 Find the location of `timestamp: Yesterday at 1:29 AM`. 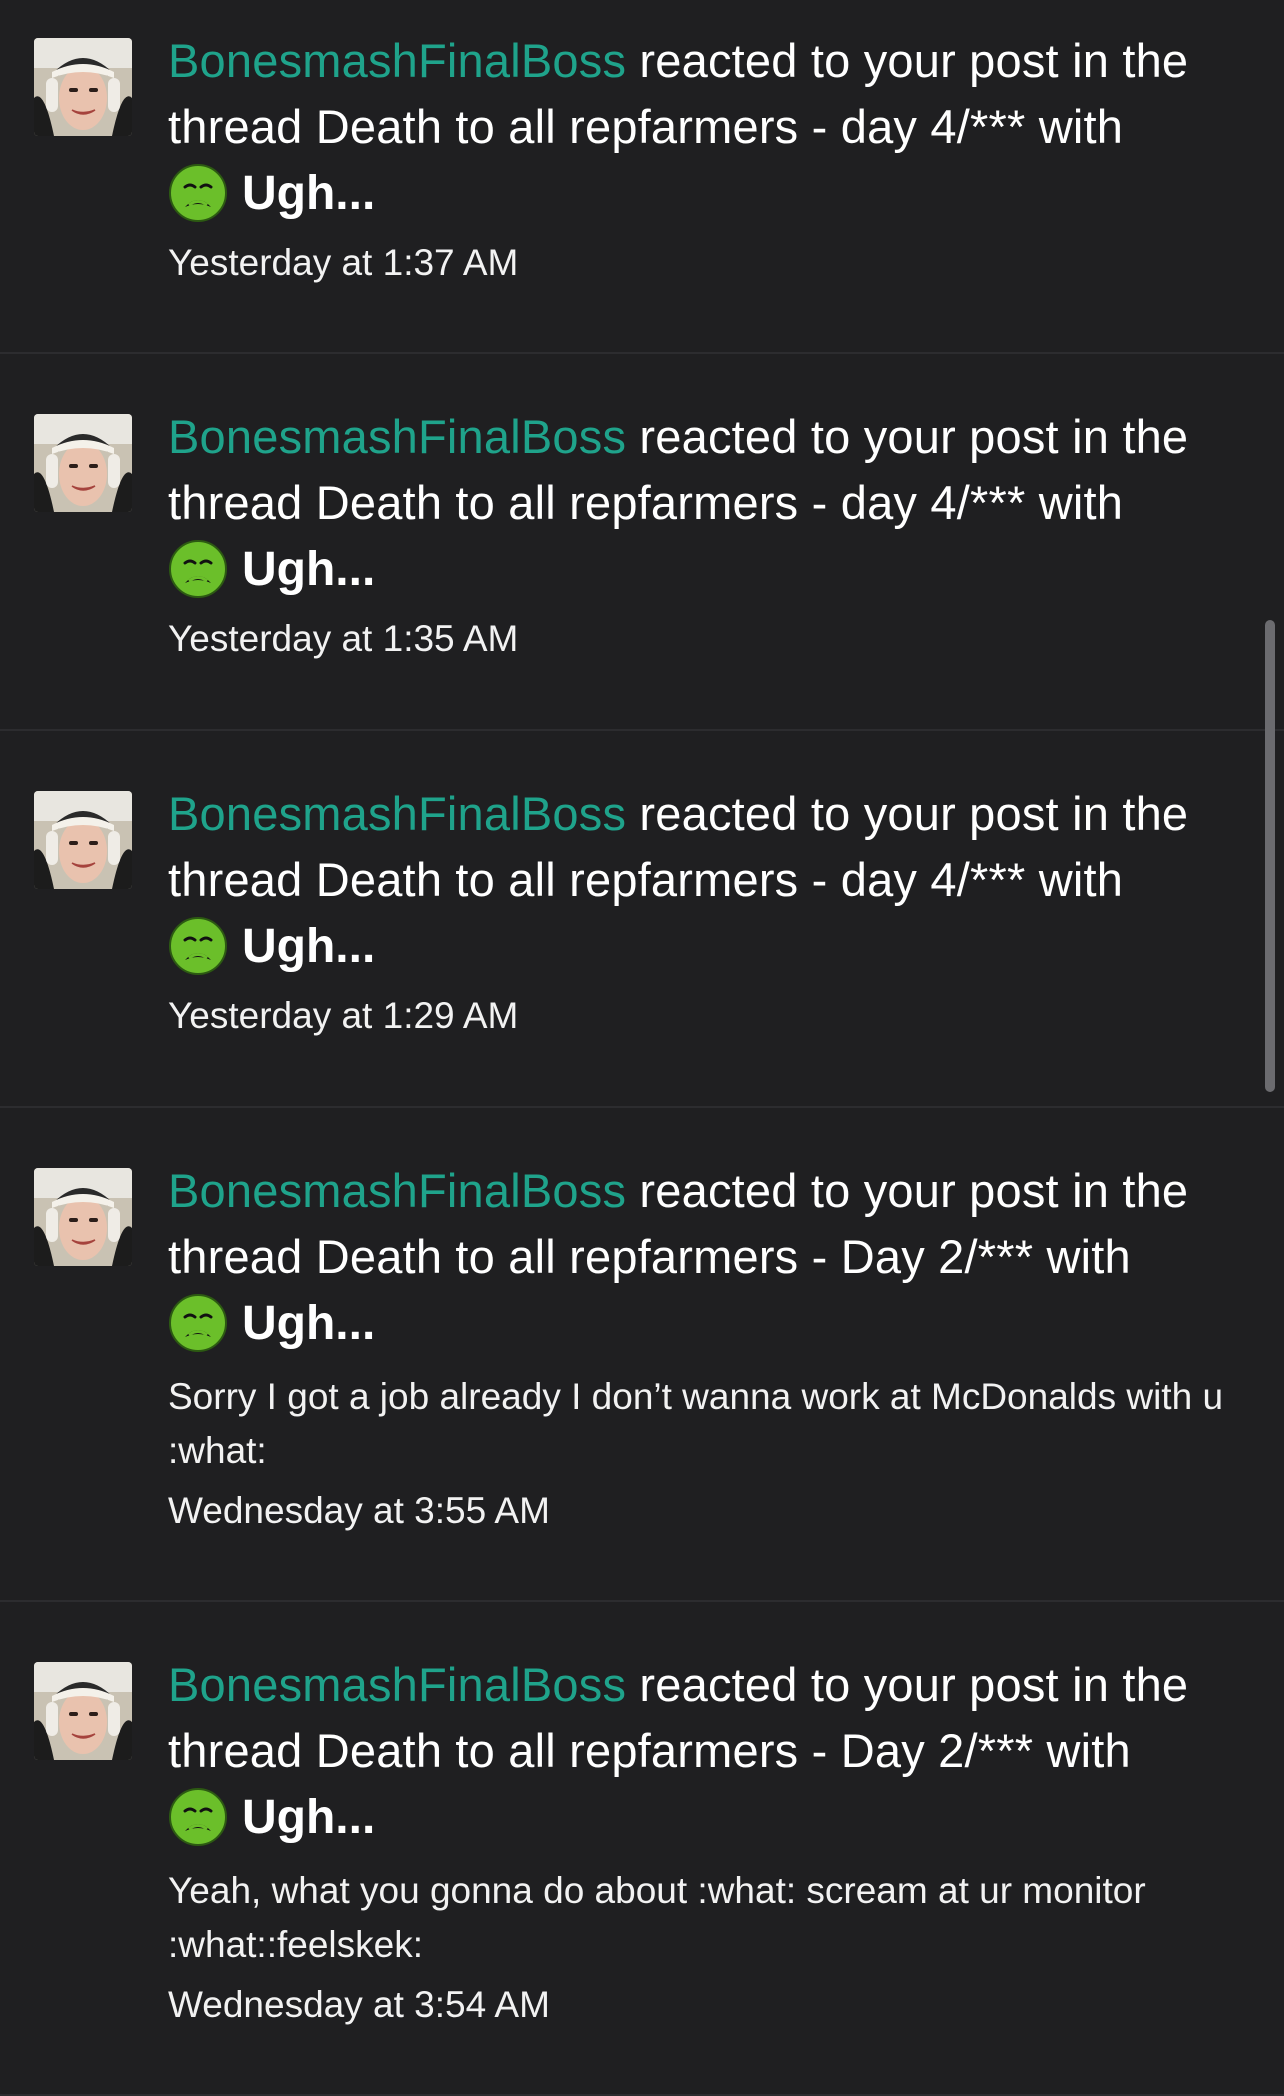

timestamp: Yesterday at 1:29 AM is located at coordinates (343, 1015).